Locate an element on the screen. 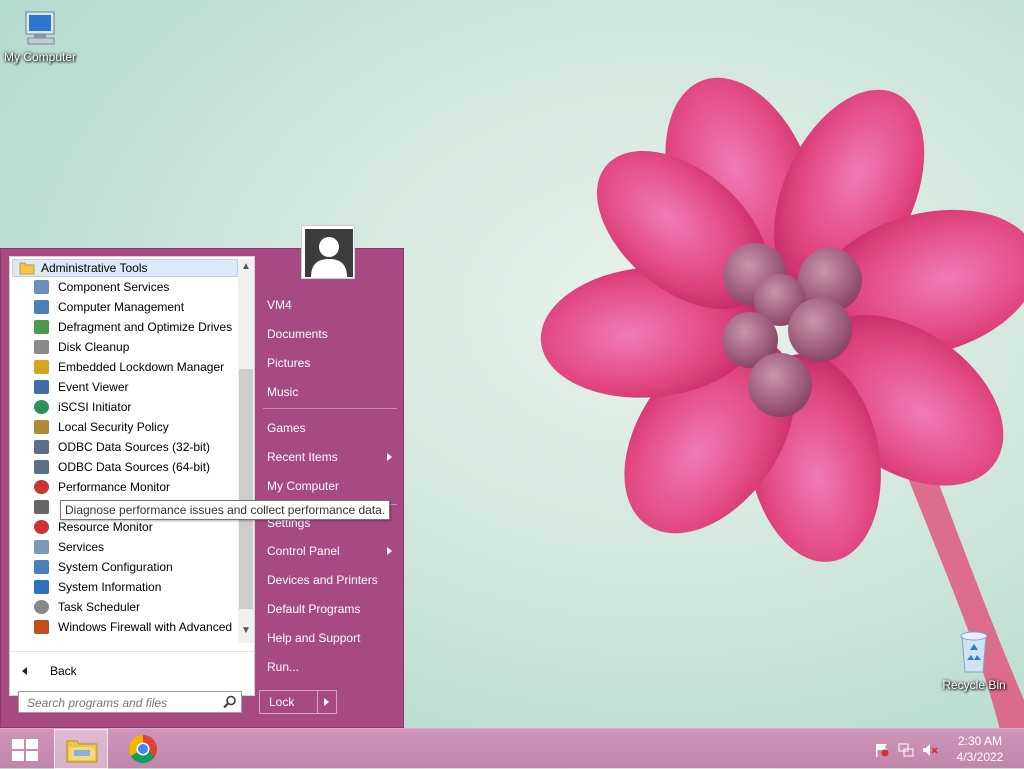  taskbar-file-explorer is located at coordinates (81, 749).